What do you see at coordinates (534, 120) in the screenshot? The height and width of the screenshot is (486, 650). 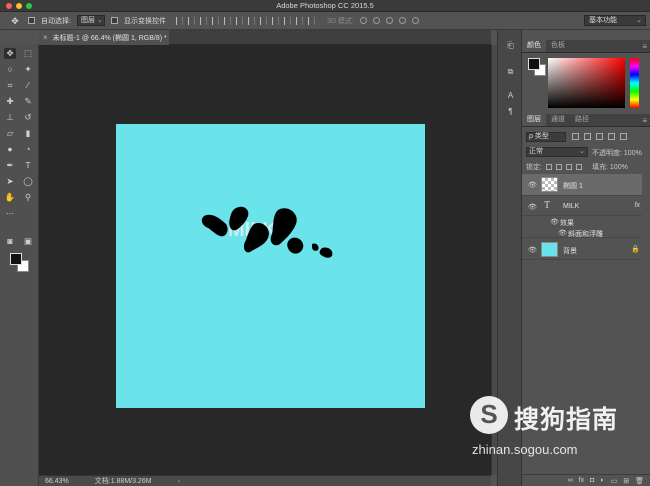 I see `tab-layers: 图层` at bounding box center [534, 120].